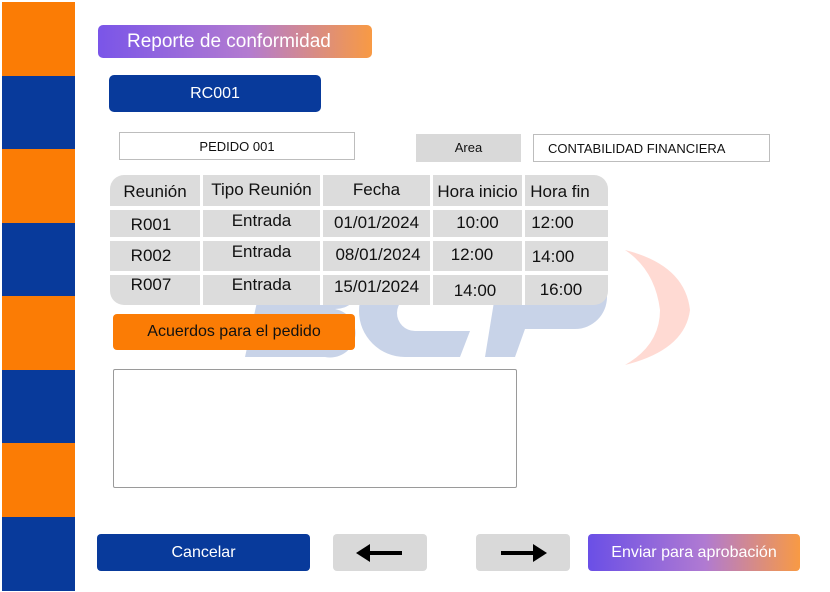  What do you see at coordinates (376, 189) in the screenshot?
I see `column-header: Fecha` at bounding box center [376, 189].